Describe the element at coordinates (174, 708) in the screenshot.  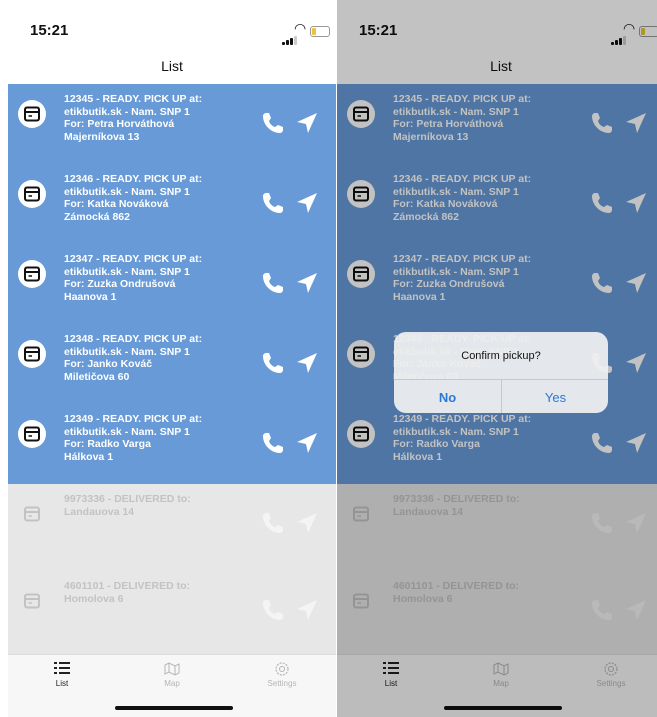
I see `home-indicator` at that location.